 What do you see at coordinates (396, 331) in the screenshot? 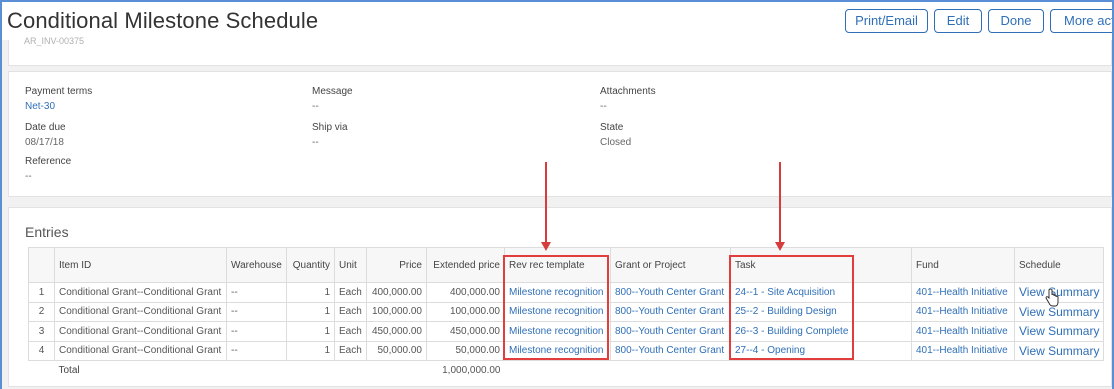
I see `price-cell: 450,000.00` at bounding box center [396, 331].